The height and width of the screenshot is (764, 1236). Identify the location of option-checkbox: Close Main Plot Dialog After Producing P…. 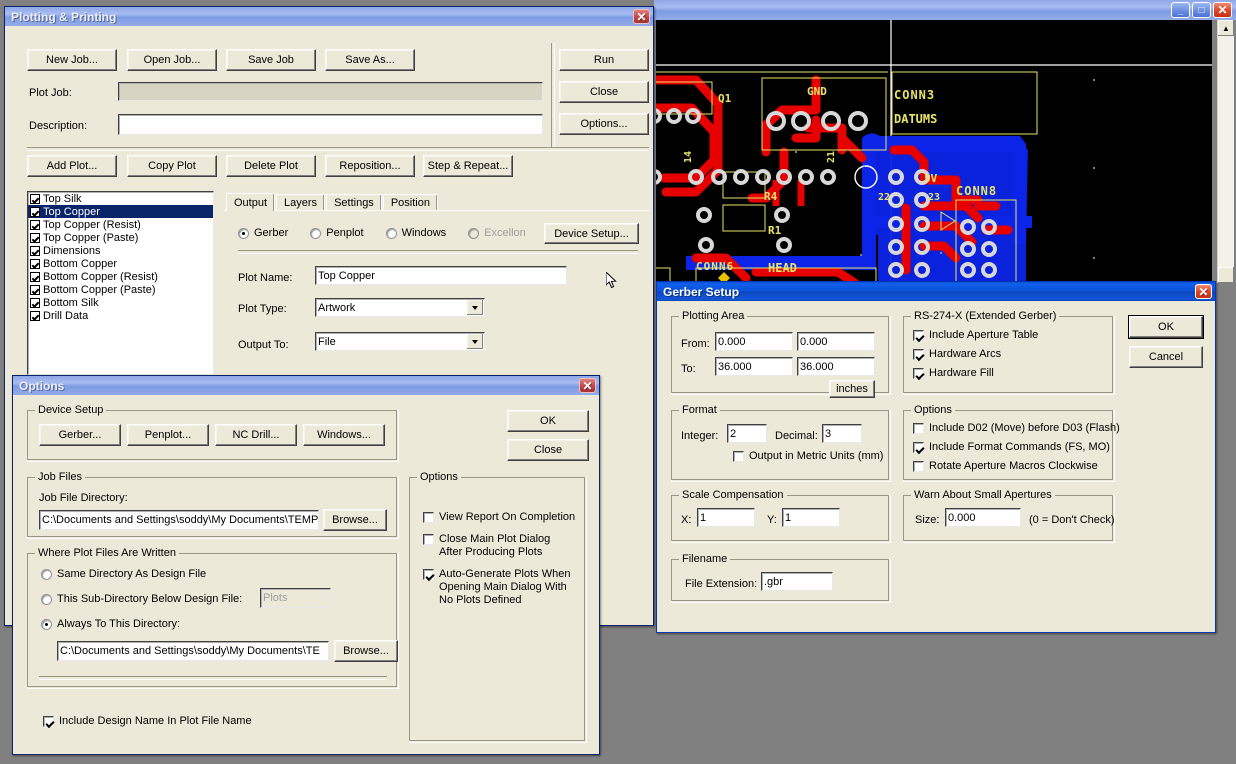
(503, 546).